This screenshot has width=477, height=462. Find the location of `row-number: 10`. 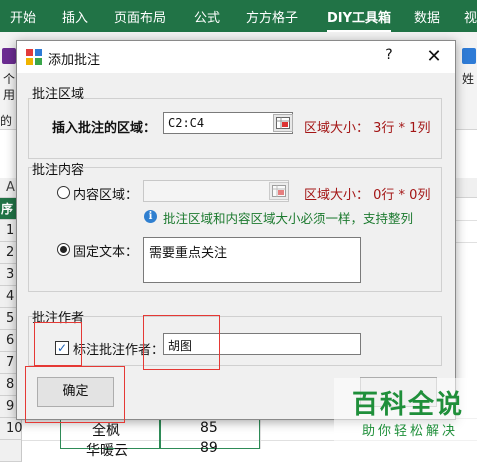

row-number: 10 is located at coordinates (11, 429).